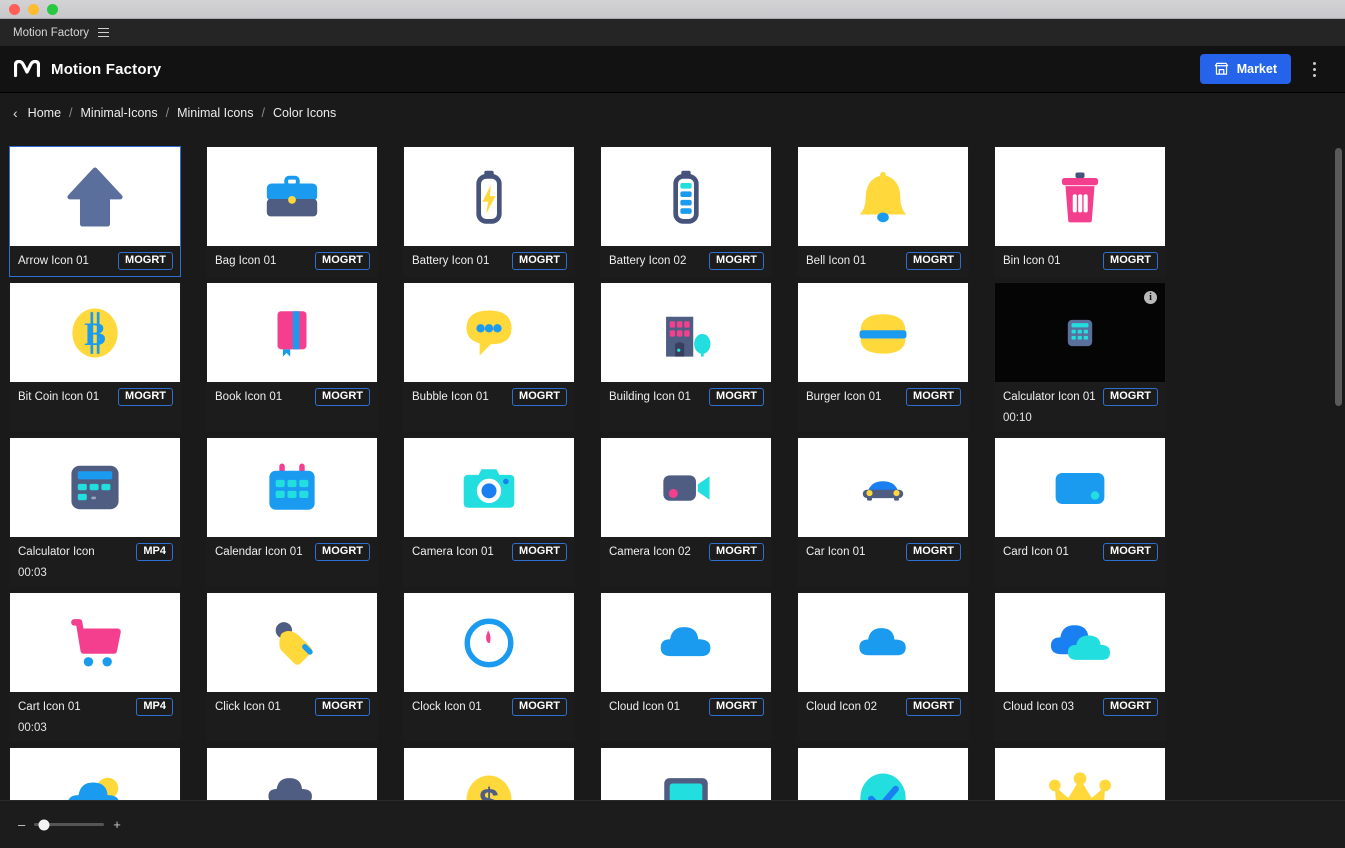 This screenshot has width=1345, height=848. What do you see at coordinates (117, 824) in the screenshot?
I see `zoom-in-button: +` at bounding box center [117, 824].